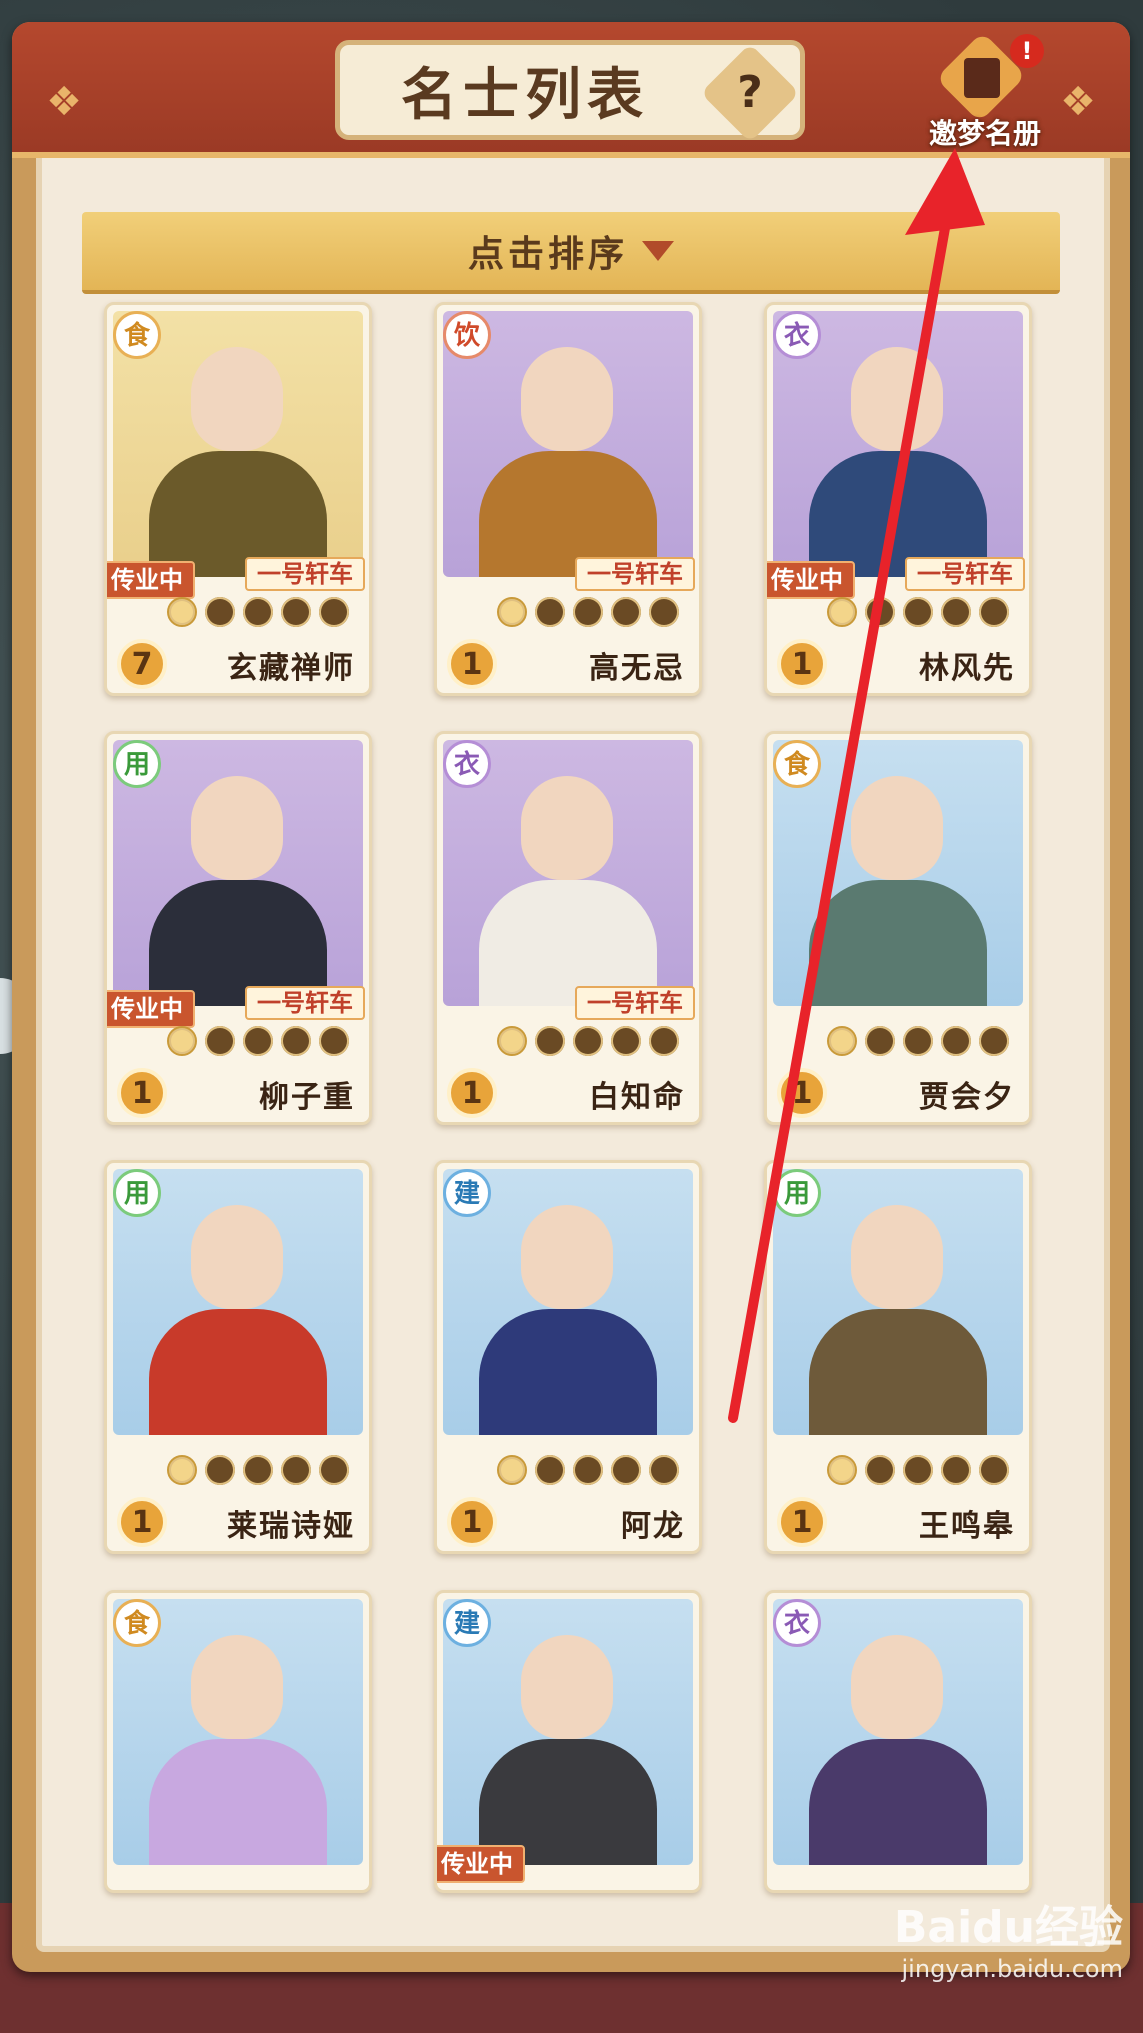  What do you see at coordinates (898, 499) in the screenshot?
I see `character-card: 衣一号轩车 传业中 1 林风先` at bounding box center [898, 499].